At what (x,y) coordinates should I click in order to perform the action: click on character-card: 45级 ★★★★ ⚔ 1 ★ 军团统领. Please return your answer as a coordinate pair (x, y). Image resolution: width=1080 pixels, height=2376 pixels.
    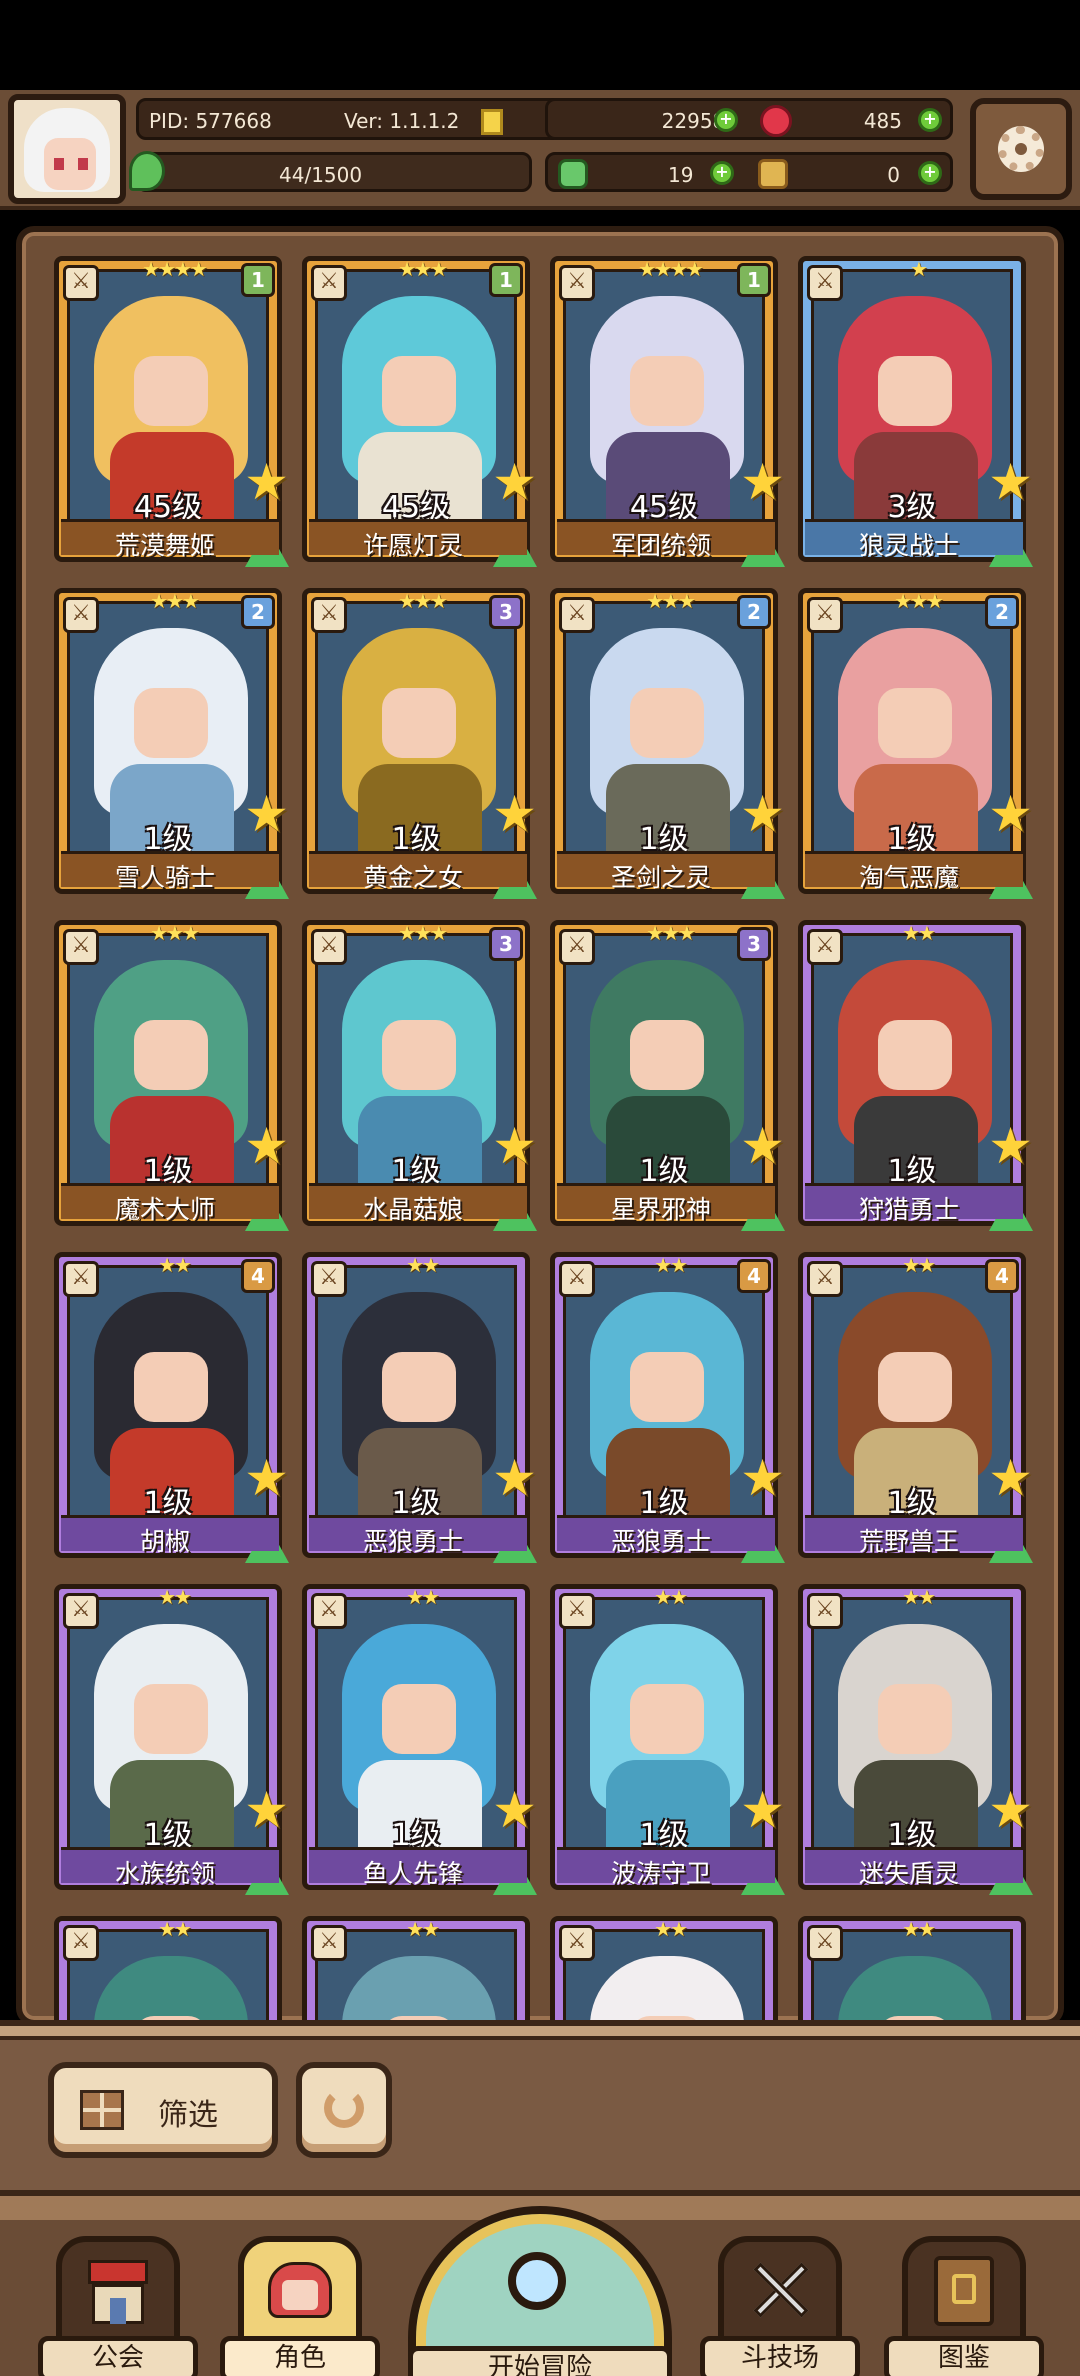
    Looking at the image, I should click on (667, 411).